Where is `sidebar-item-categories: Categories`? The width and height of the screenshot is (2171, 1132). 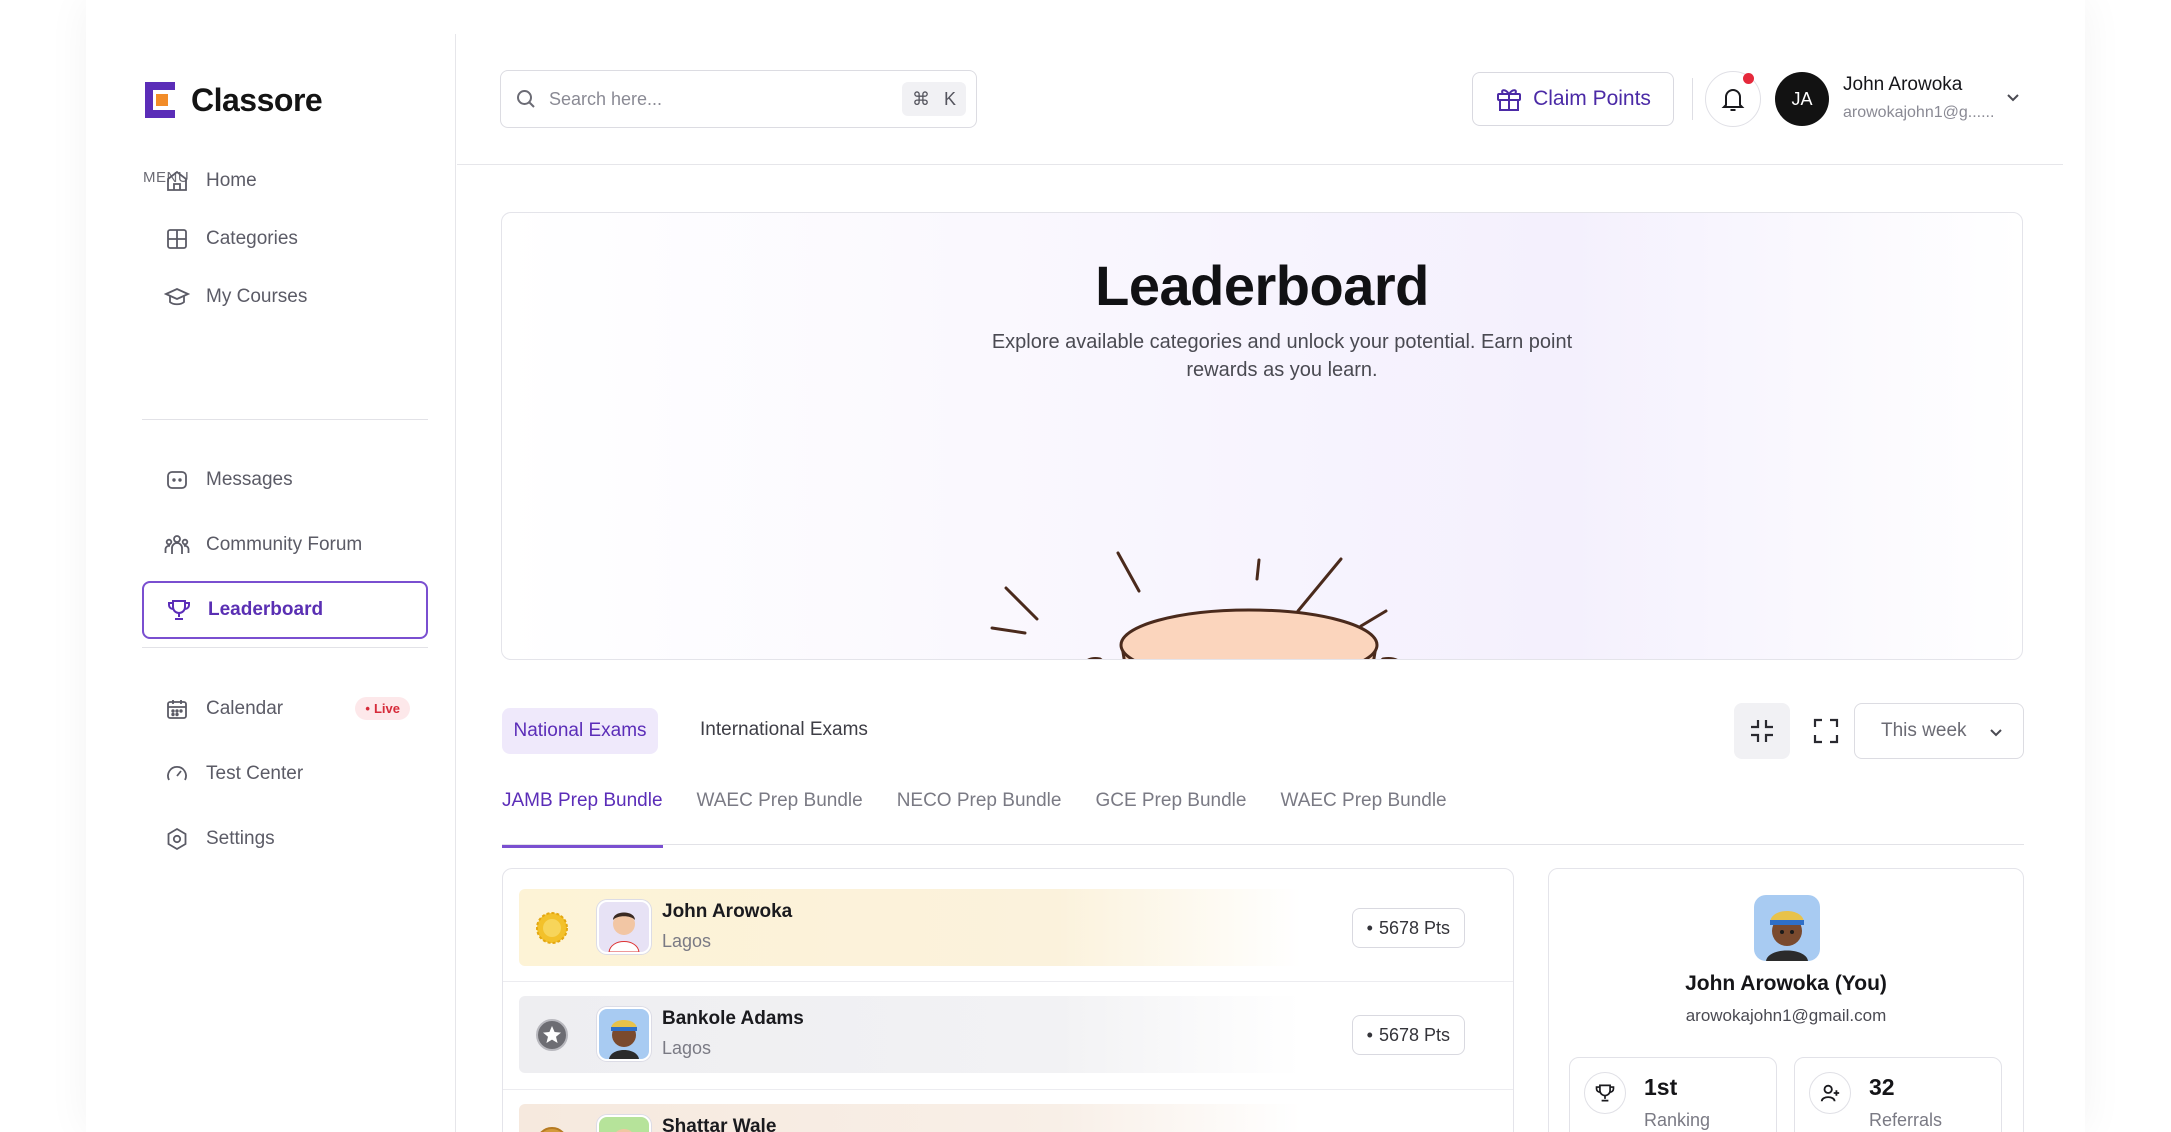
sidebar-item-categories: Categories is located at coordinates (285, 239).